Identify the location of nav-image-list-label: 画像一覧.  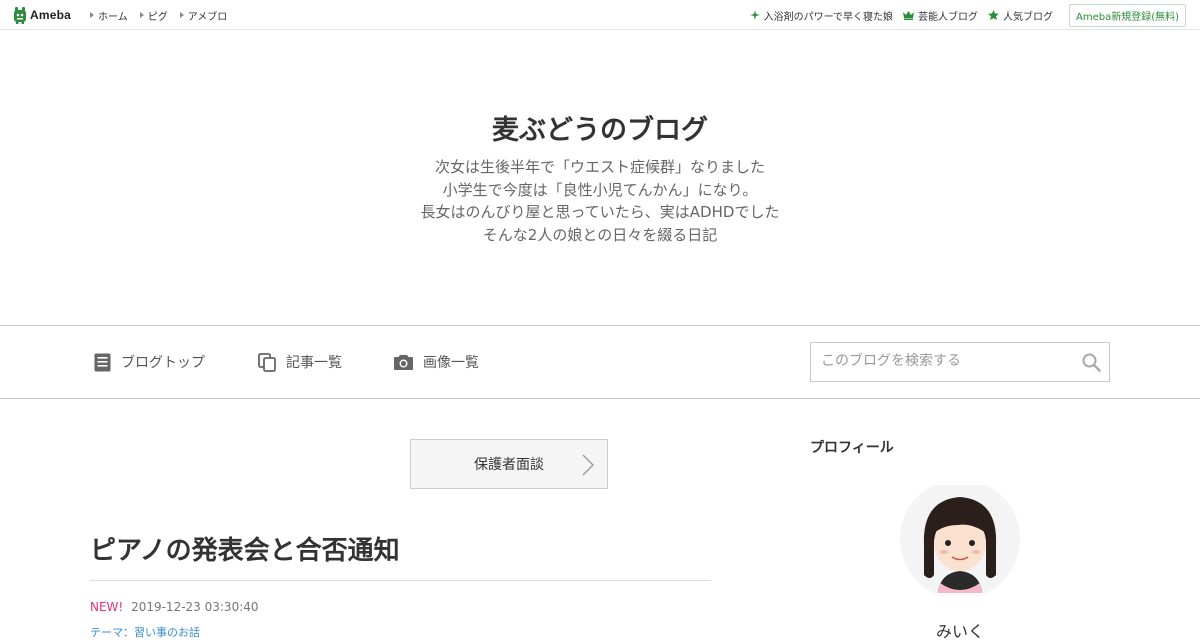
(451, 363).